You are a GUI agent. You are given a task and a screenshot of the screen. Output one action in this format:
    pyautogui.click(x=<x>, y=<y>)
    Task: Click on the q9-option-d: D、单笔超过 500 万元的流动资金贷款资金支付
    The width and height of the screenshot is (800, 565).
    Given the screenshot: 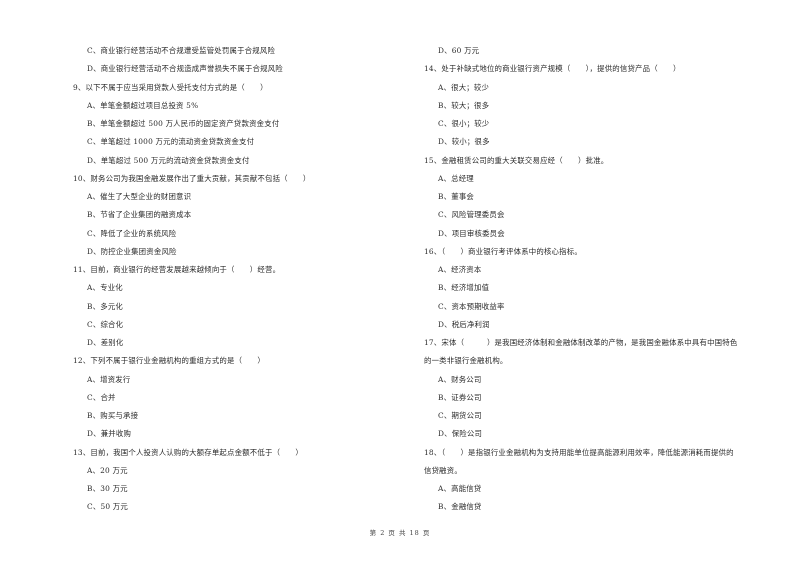 What is the action you would take?
    pyautogui.click(x=168, y=160)
    